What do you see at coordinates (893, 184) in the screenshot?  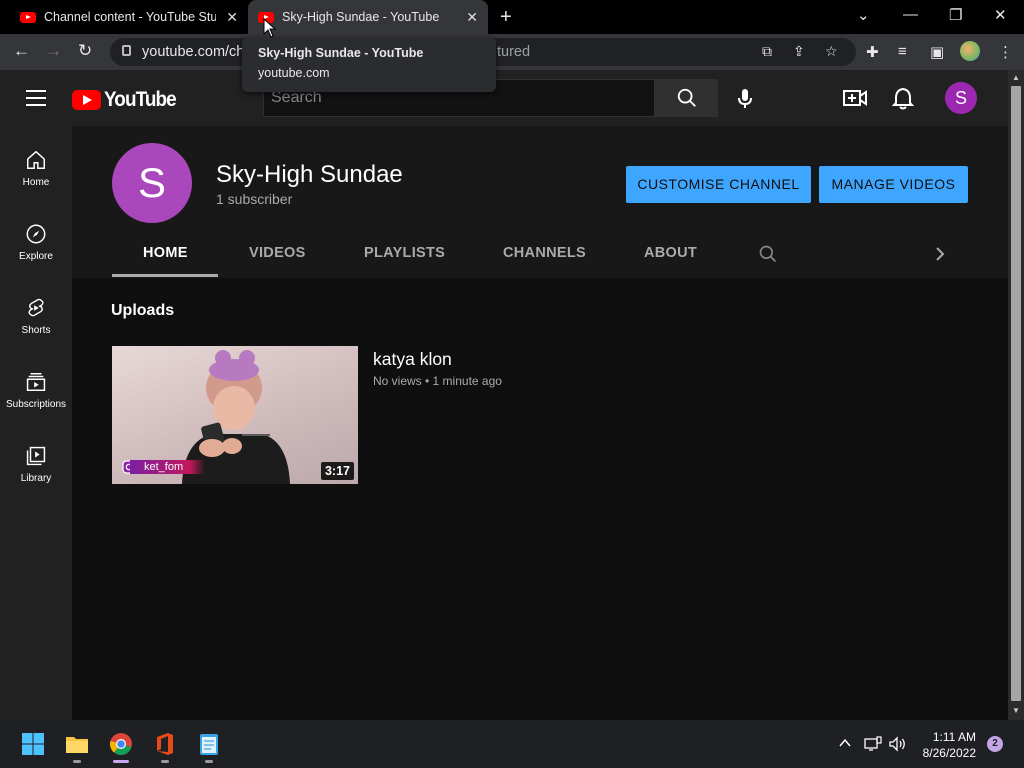 I see `manage-videos-button: MANAGE VIDEOS` at bounding box center [893, 184].